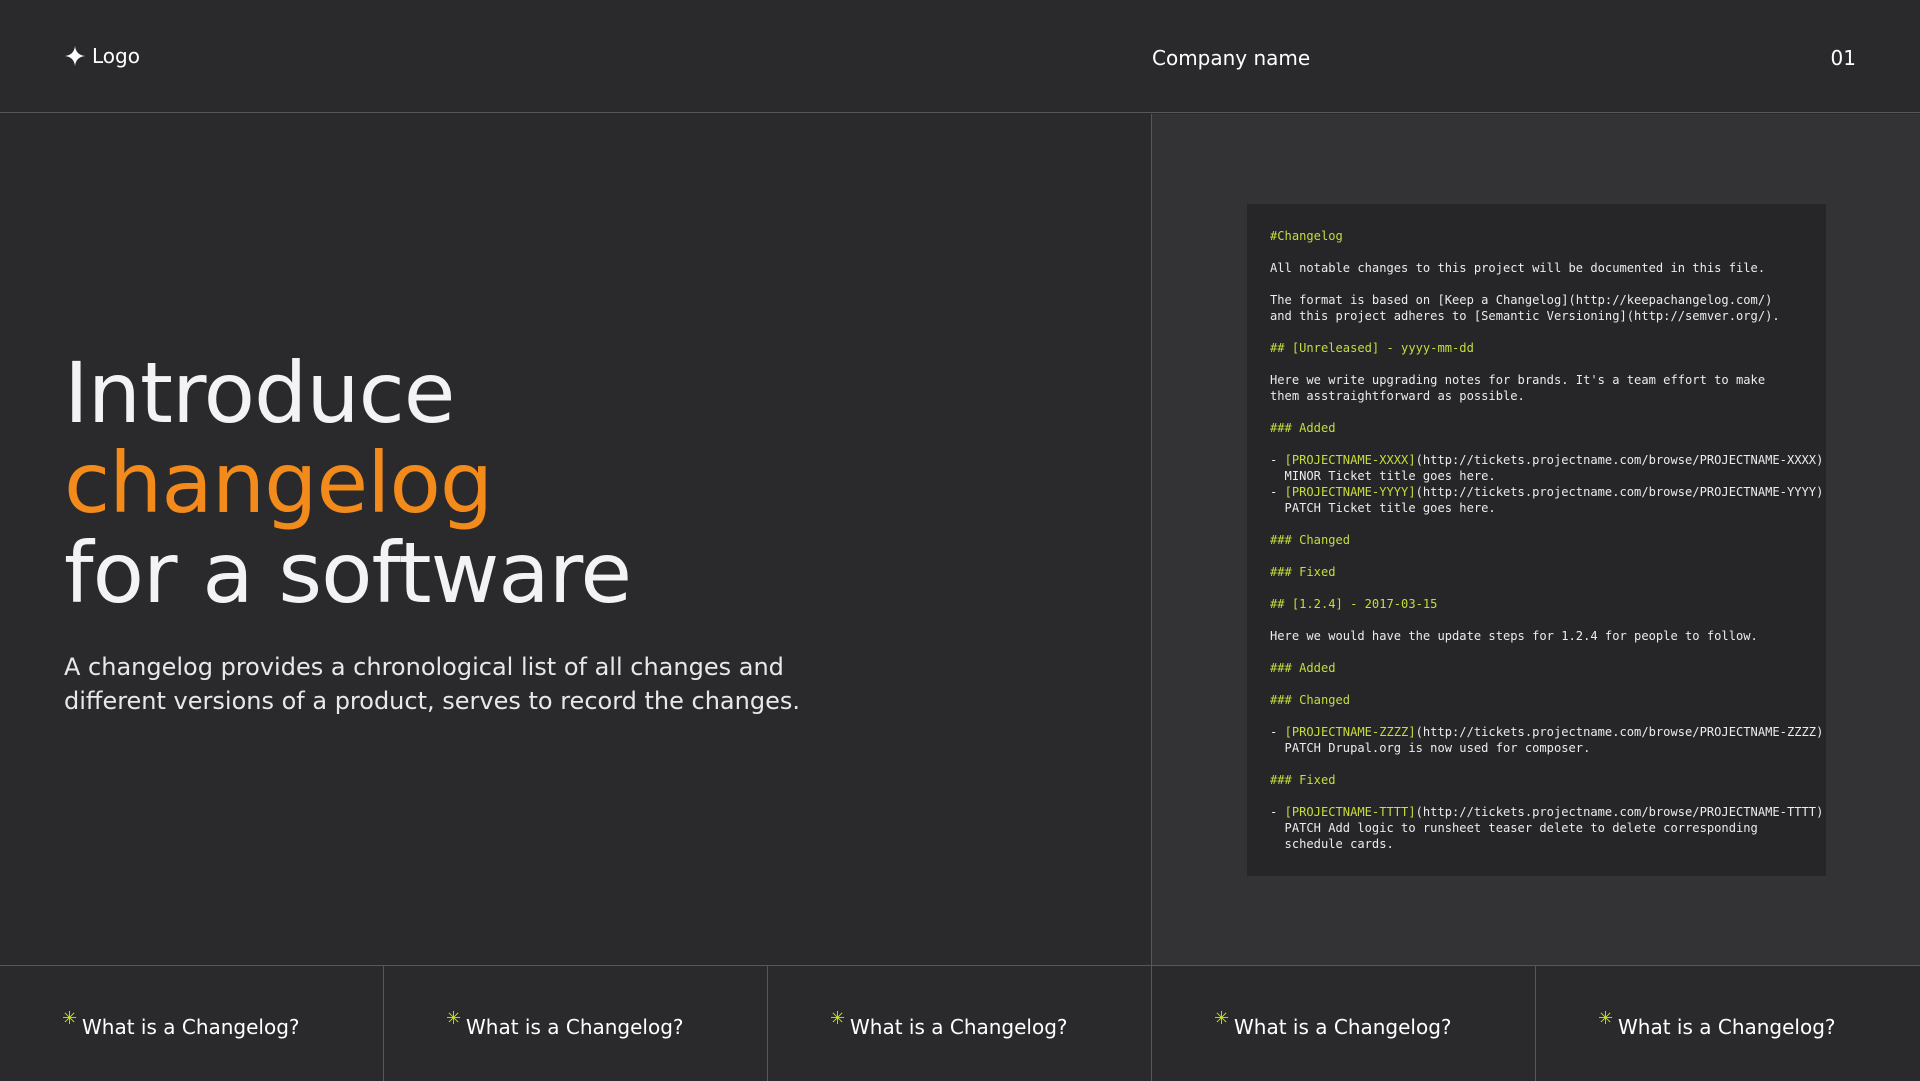  Describe the element at coordinates (75, 56) in the screenshot. I see `sparkle-icon` at that location.